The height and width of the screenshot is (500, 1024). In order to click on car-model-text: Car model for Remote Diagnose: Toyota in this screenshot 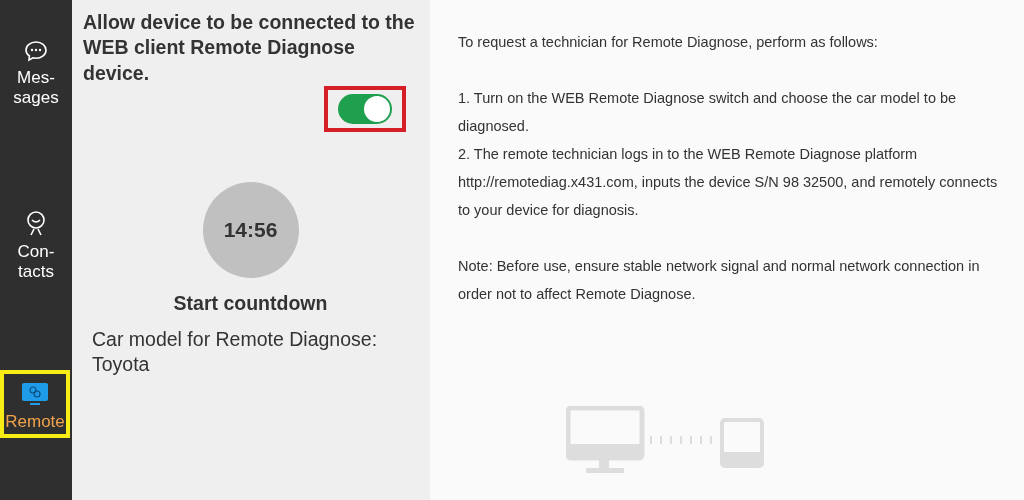, I will do `click(235, 352)`.